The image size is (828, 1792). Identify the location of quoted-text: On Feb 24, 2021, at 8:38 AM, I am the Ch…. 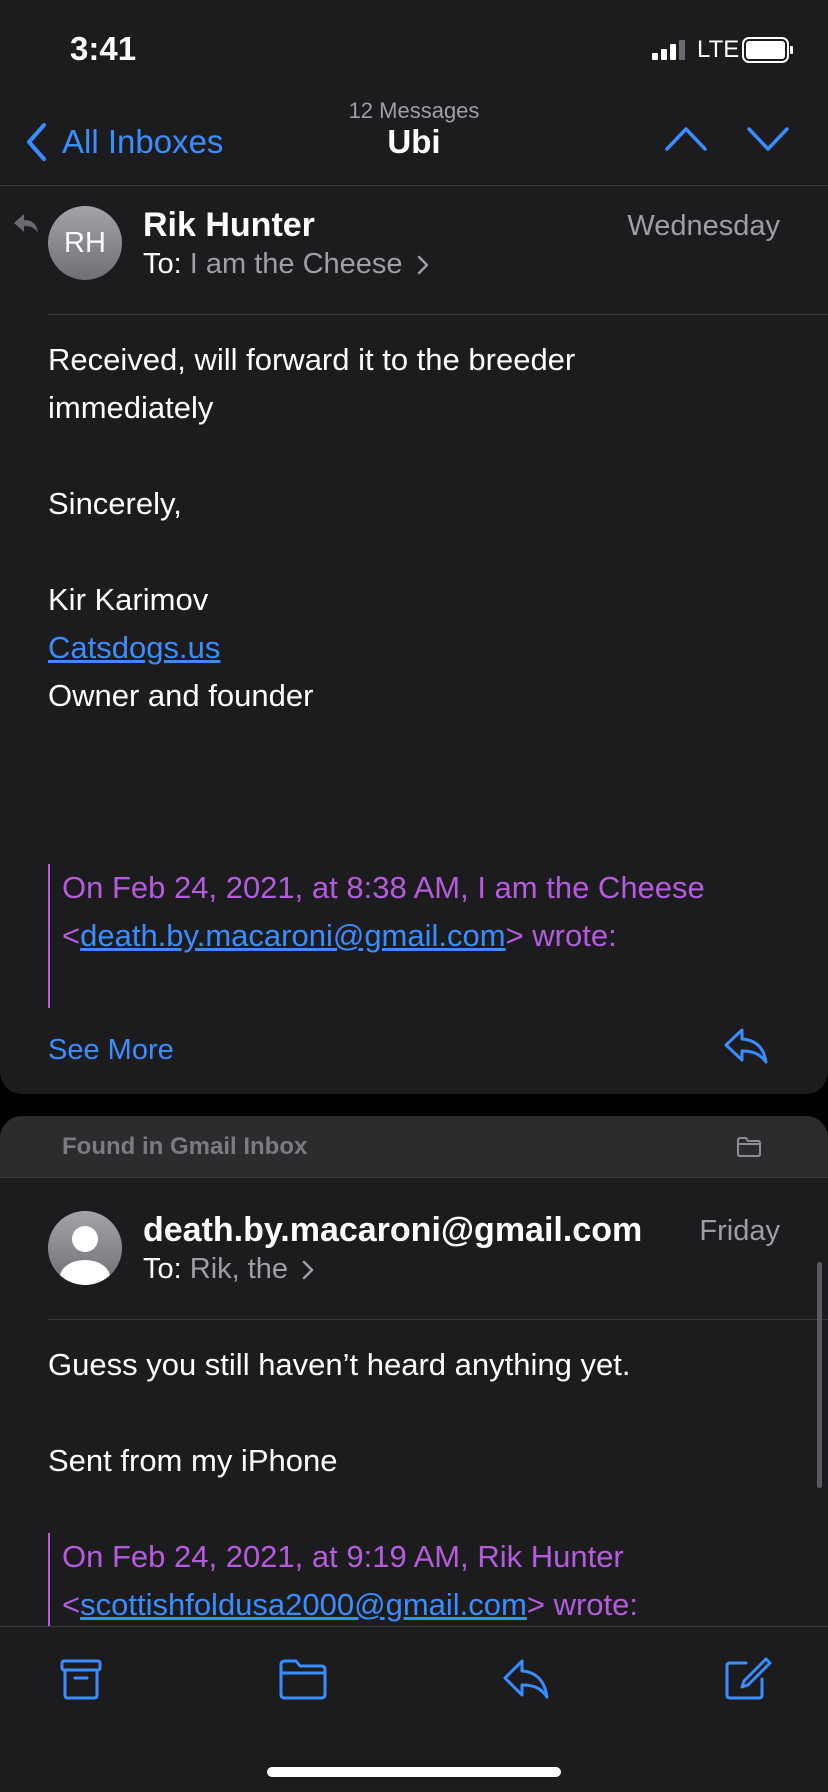
(428, 936).